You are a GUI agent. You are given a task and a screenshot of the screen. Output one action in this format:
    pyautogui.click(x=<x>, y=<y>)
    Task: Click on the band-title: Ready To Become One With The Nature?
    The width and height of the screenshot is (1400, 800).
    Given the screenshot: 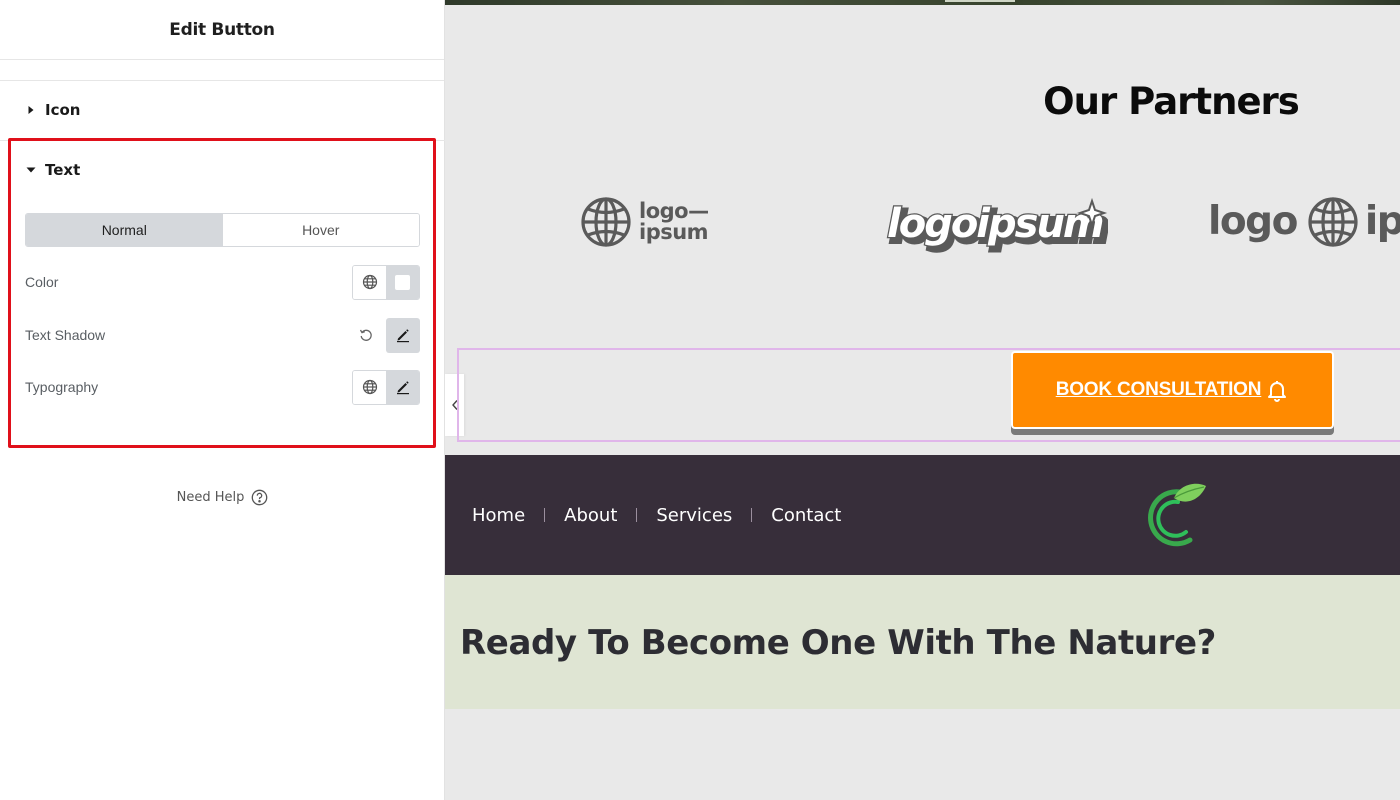 What is the action you would take?
    pyautogui.click(x=838, y=643)
    